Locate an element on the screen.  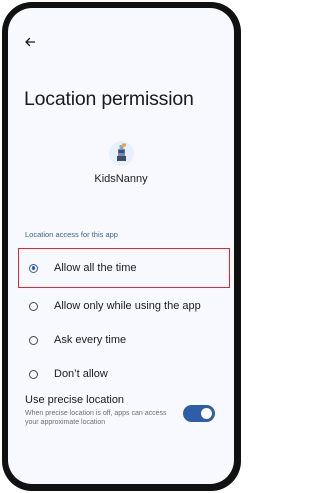
app-name: KidsNanny is located at coordinates (121, 179).